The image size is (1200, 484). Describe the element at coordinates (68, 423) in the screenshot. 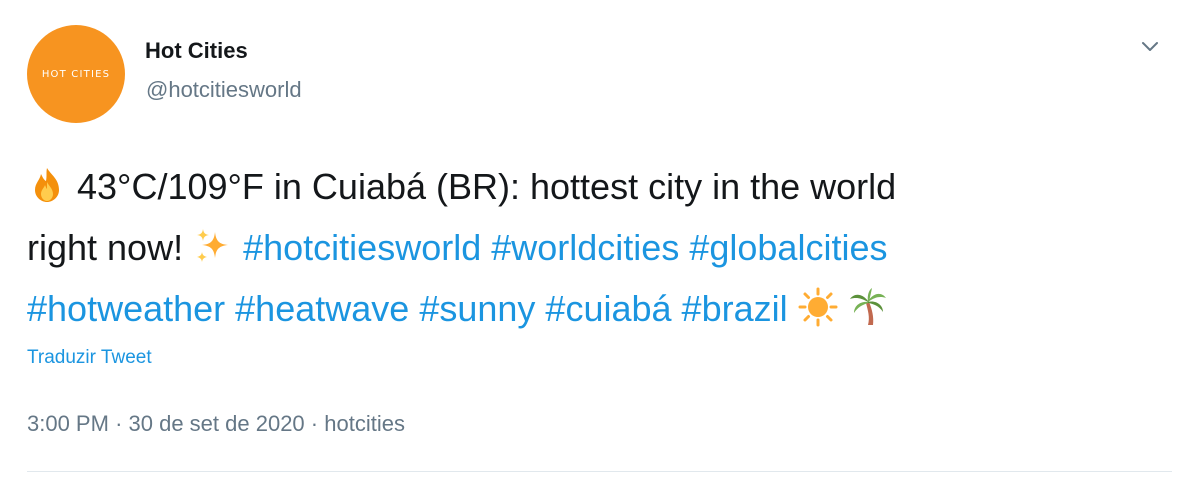

I see `tweet-time: 3:00 PM` at that location.